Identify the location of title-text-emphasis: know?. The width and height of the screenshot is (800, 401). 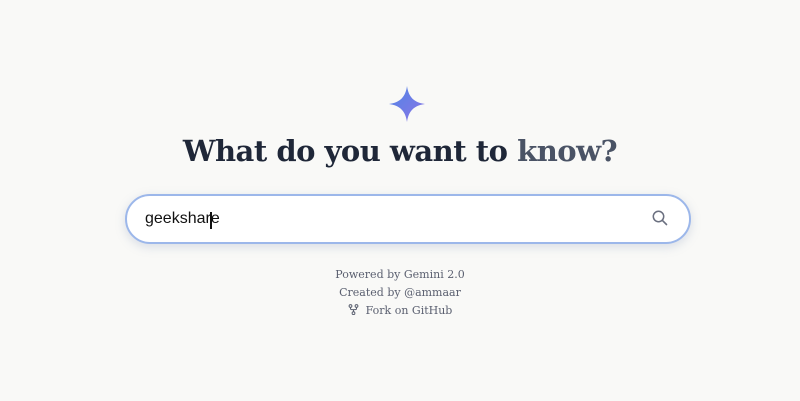
(567, 151).